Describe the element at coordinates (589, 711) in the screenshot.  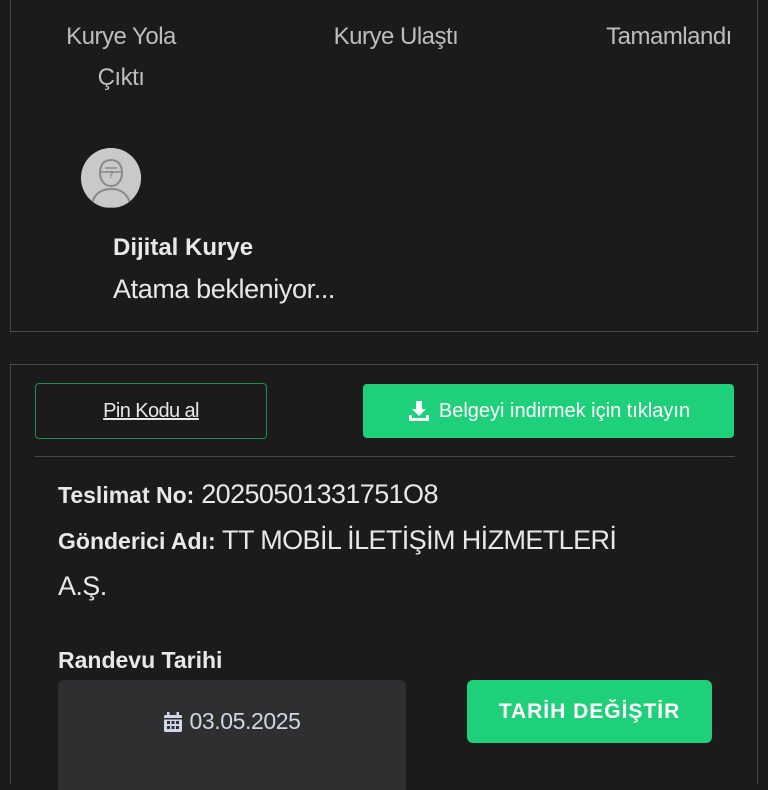
I see `change-date-button: TARİH DEĞİŞTİR` at that location.